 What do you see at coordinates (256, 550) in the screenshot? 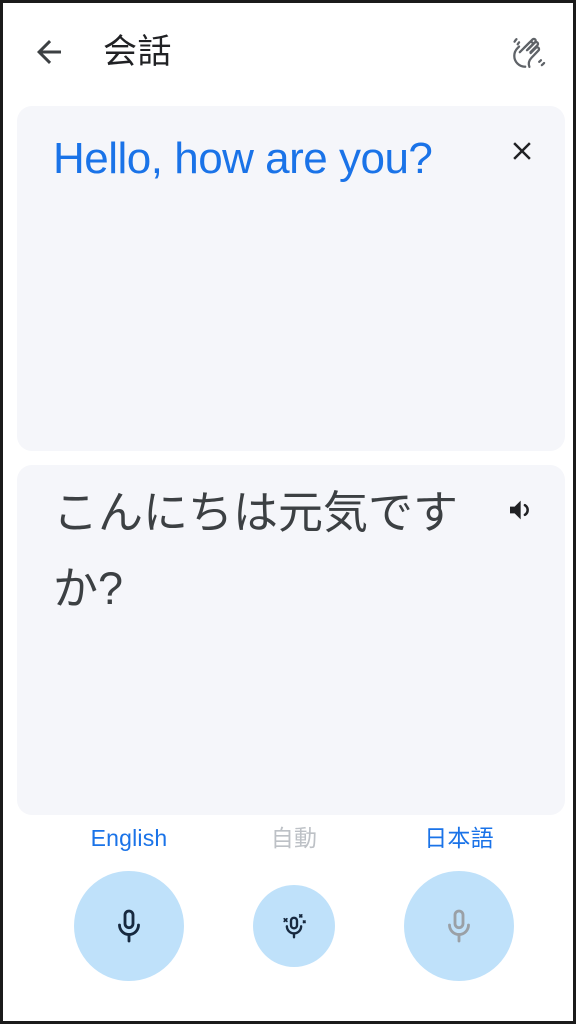
I see `target-text: こんにちは元気ですか?` at bounding box center [256, 550].